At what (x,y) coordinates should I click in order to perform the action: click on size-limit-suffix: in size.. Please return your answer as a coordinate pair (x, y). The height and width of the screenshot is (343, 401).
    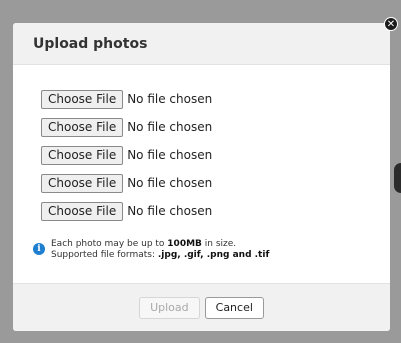
    Looking at the image, I should click on (219, 244).